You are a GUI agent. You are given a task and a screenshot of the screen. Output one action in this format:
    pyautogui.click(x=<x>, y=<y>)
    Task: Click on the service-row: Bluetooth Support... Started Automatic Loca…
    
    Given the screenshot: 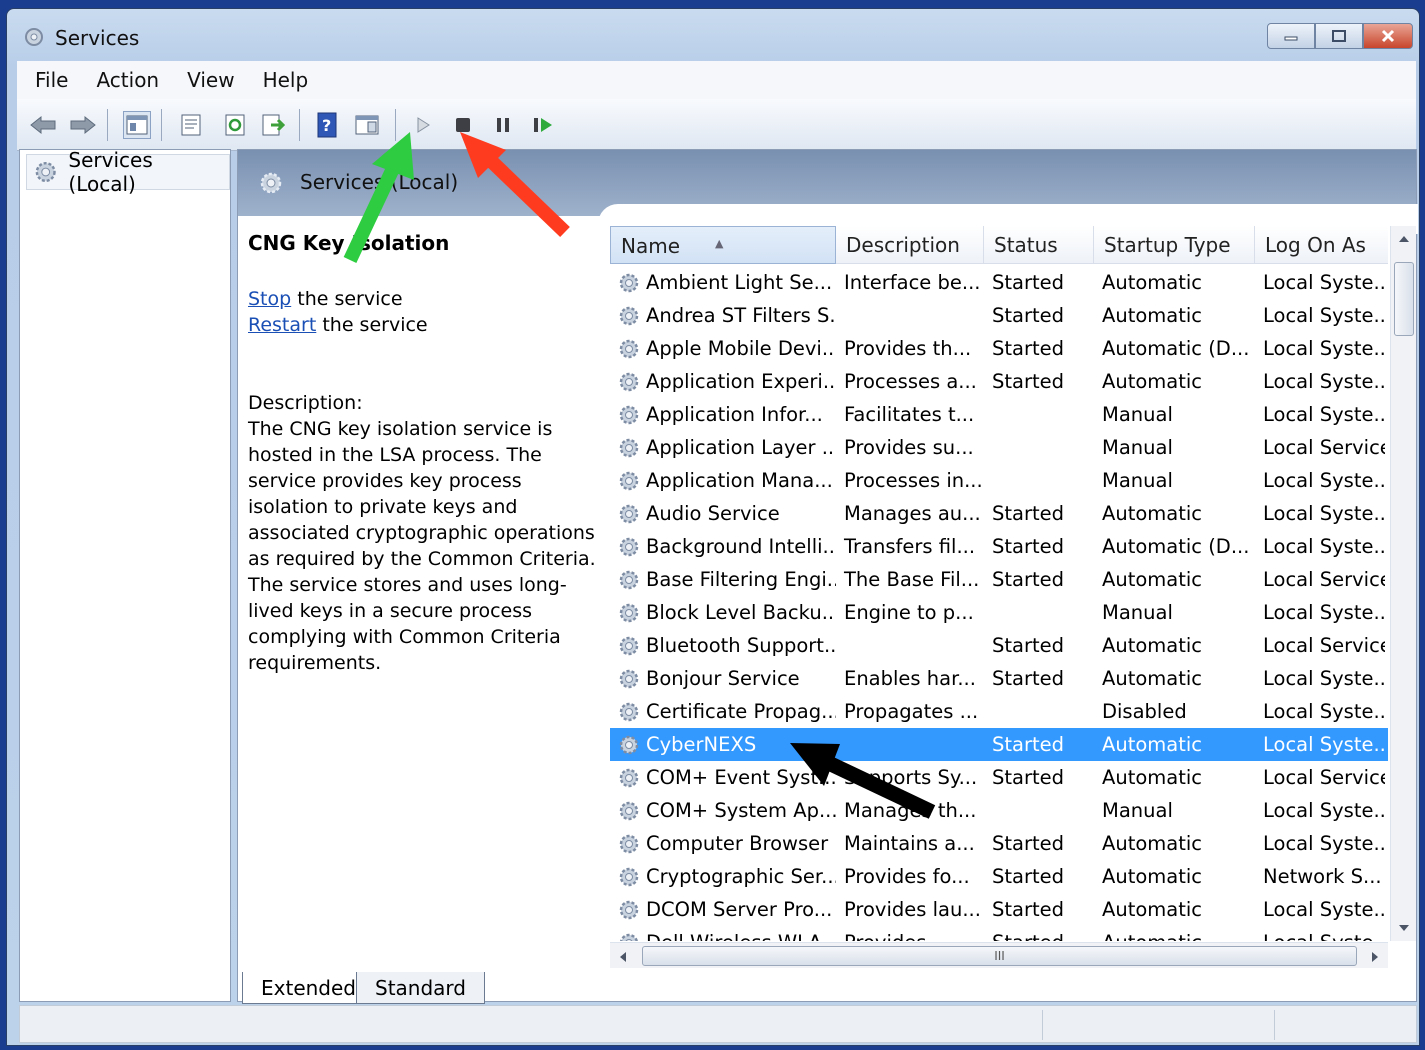 What is the action you would take?
    pyautogui.click(x=999, y=645)
    